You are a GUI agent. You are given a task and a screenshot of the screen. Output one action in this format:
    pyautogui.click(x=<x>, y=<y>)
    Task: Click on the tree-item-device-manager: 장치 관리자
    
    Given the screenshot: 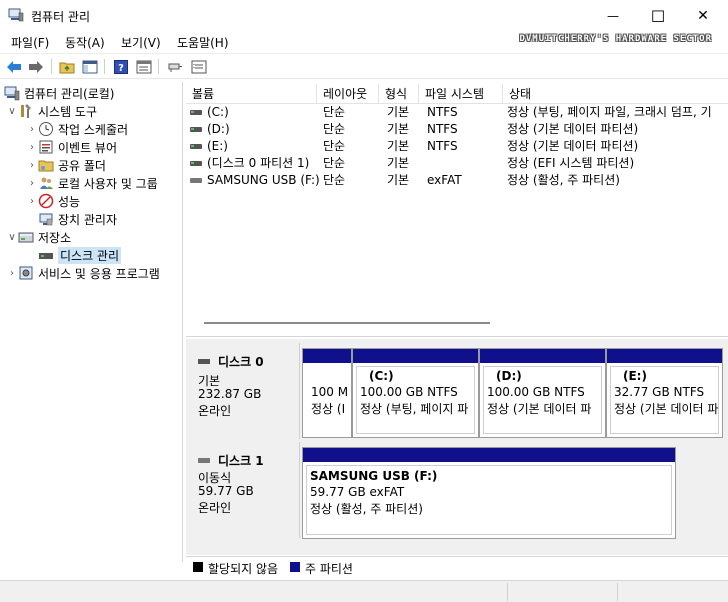 What is the action you would take?
    pyautogui.click(x=77, y=219)
    